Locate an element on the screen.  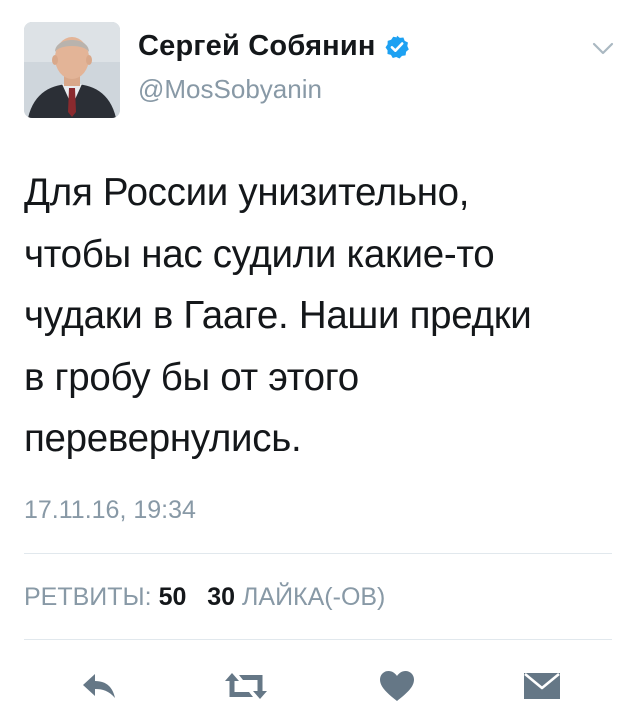
tweet-text-line: чтобы нас судили какие-то is located at coordinates (259, 254).